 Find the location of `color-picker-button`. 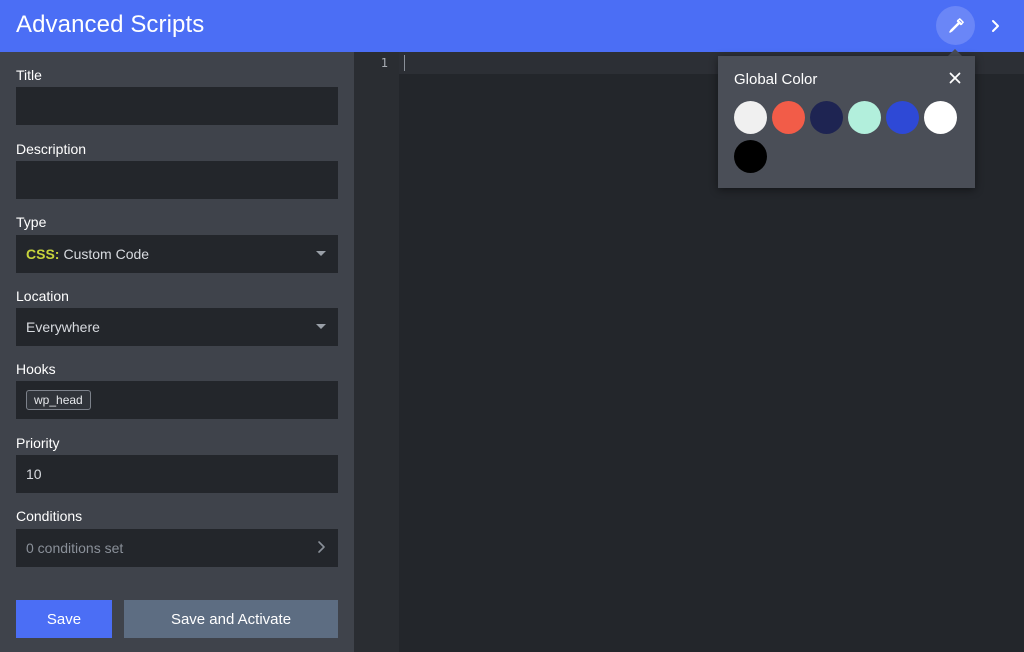

color-picker-button is located at coordinates (955, 25).